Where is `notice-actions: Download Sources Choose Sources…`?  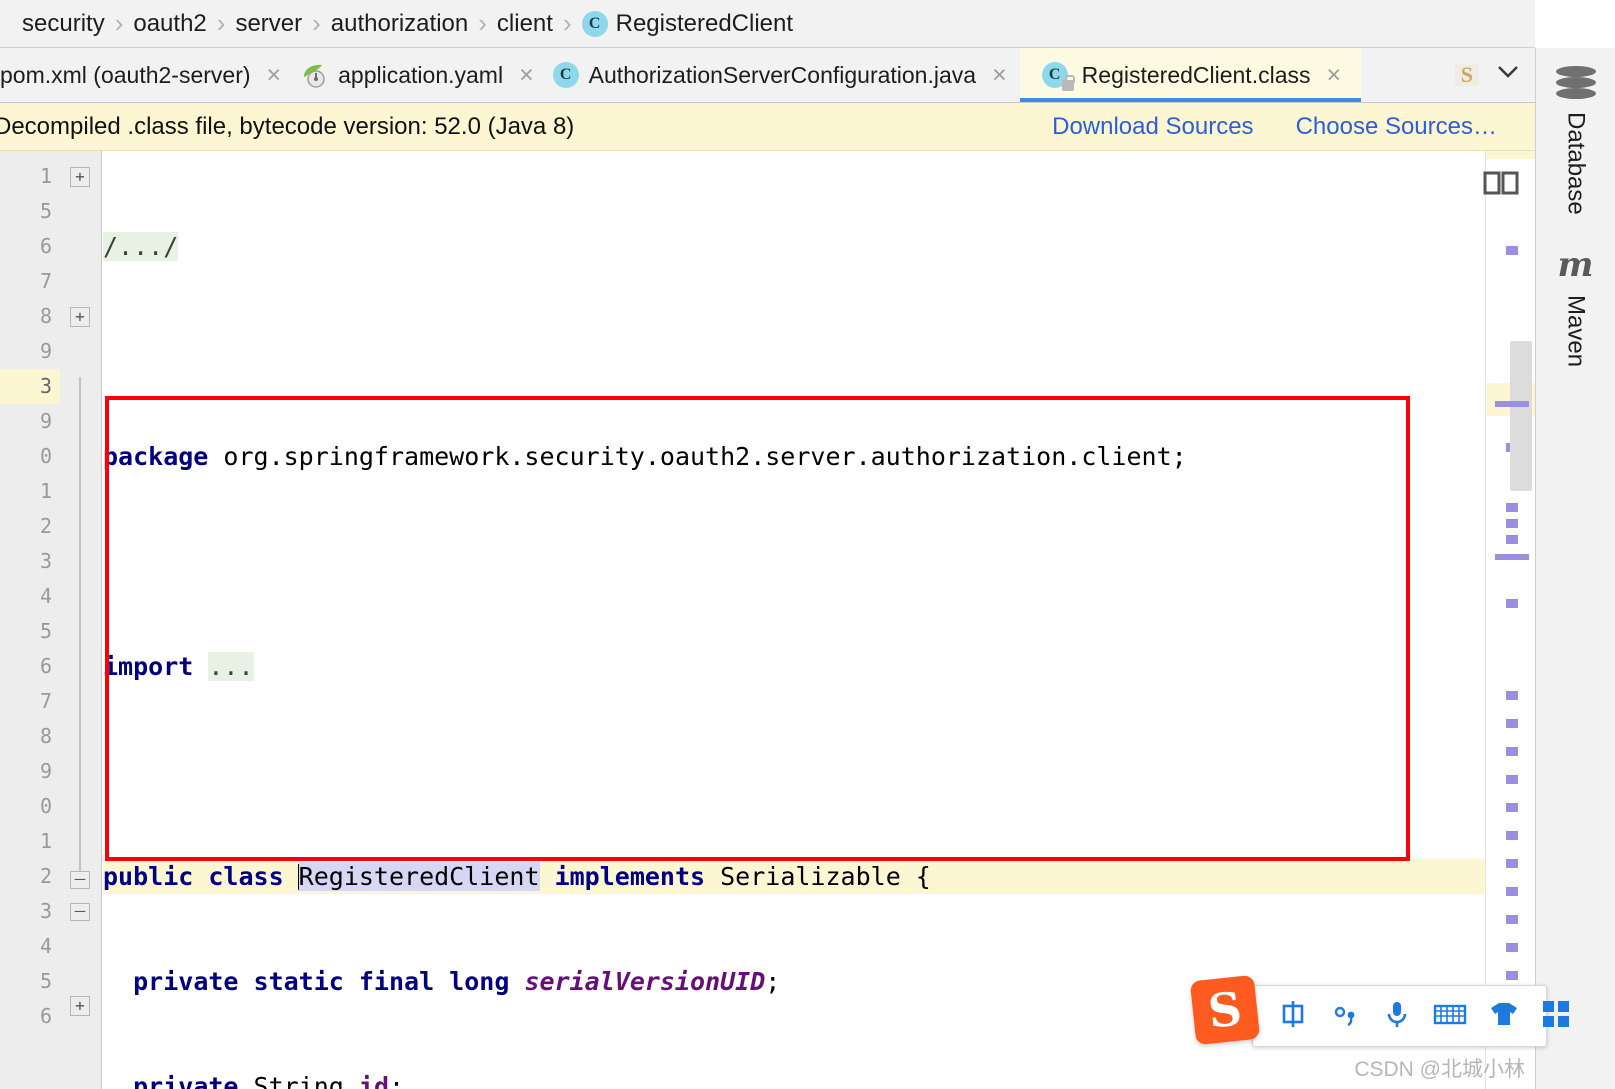 notice-actions: Download Sources Choose Sources… is located at coordinates (1293, 127).